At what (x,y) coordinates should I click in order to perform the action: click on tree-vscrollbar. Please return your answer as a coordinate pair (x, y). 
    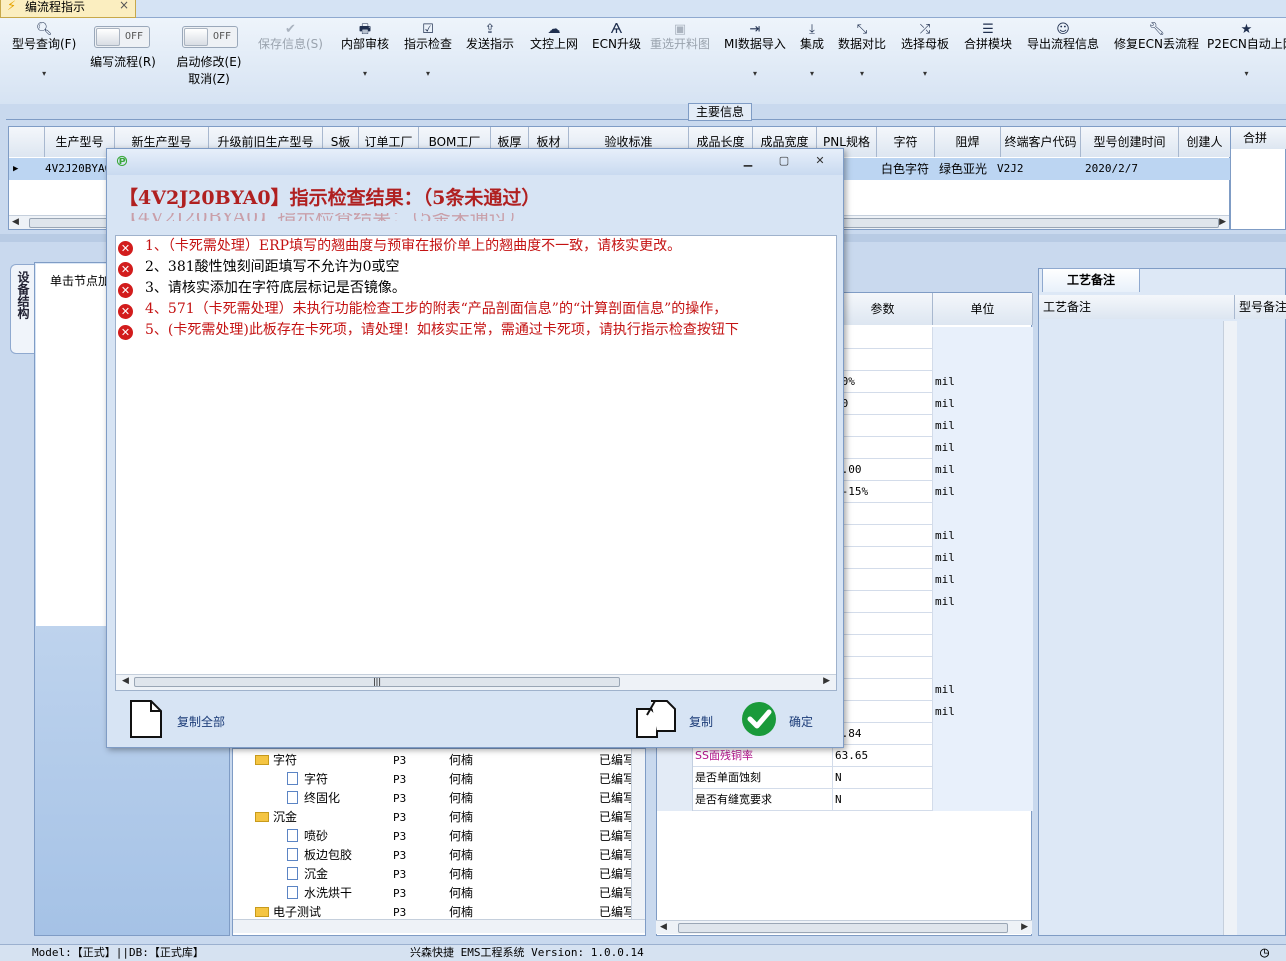
    Looking at the image, I should click on (638, 834).